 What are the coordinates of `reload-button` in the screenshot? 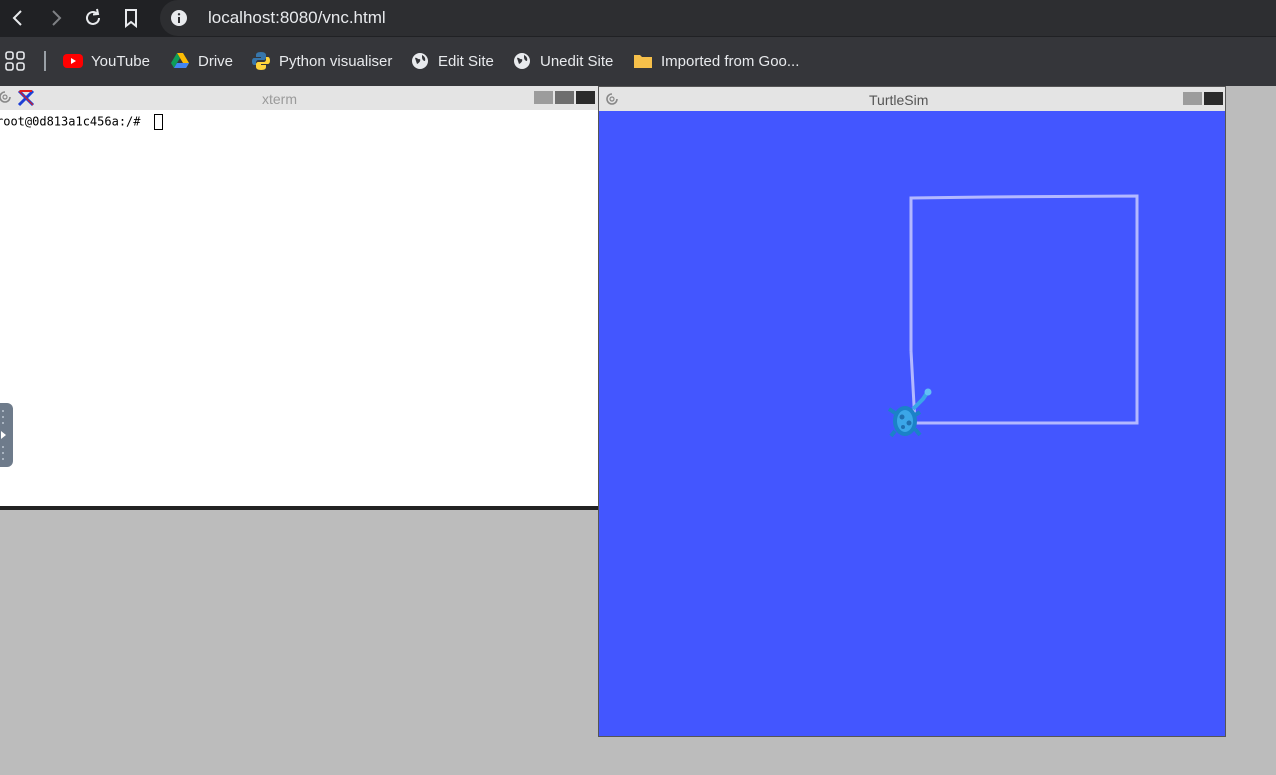 It's located at (93, 18).